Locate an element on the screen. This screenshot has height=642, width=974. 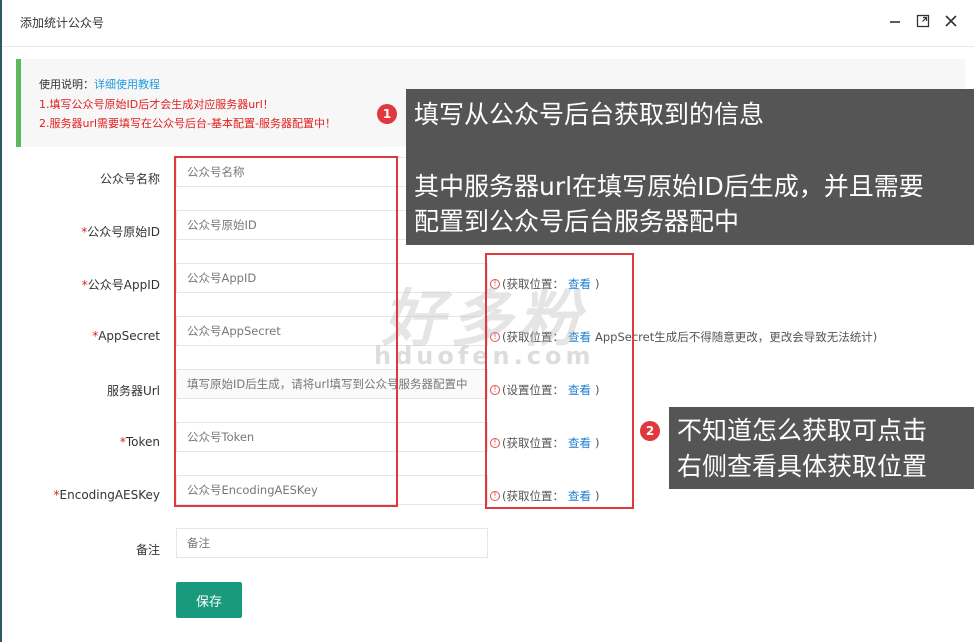
annotation-marker-2: 2 is located at coordinates (650, 431).